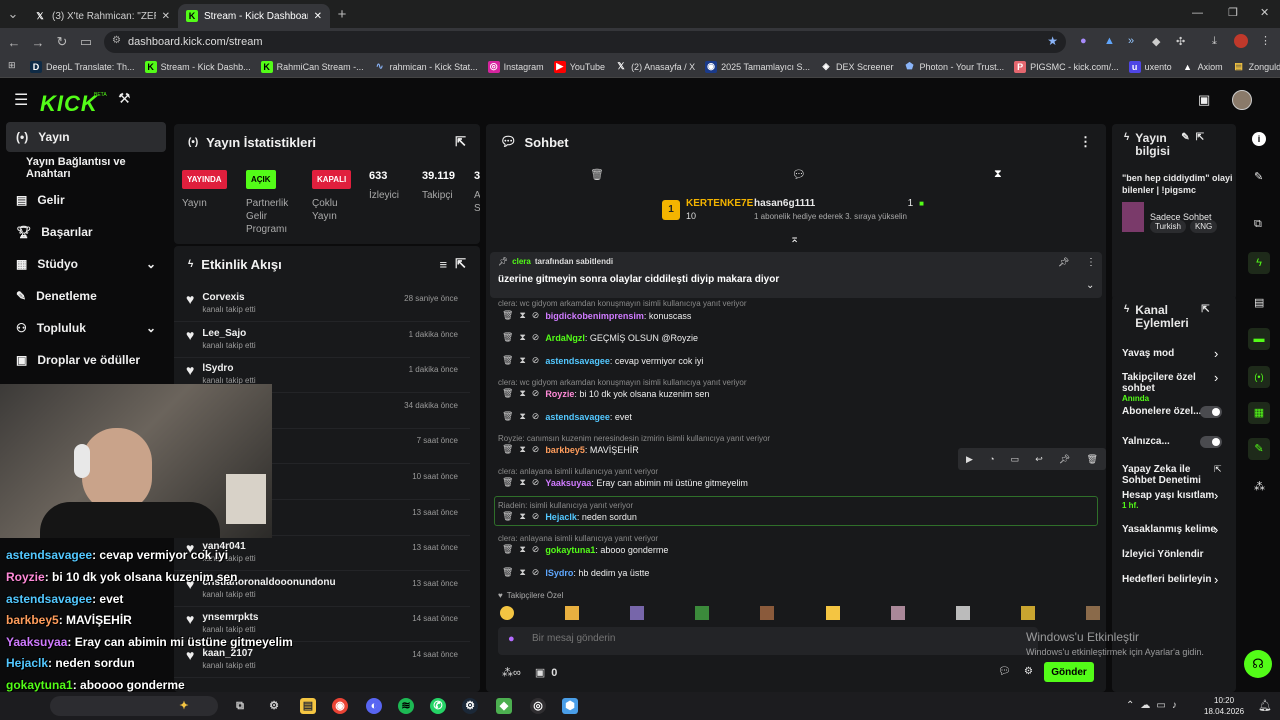 The image size is (1280, 720). What do you see at coordinates (1264, 12) in the screenshot?
I see `close-window-icon: ✕` at bounding box center [1264, 12].